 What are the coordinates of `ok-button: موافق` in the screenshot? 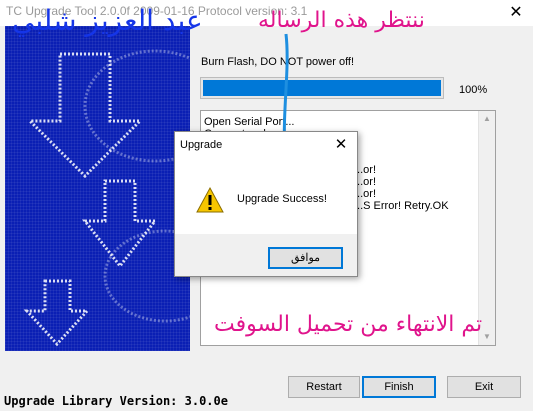 It's located at (305, 258).